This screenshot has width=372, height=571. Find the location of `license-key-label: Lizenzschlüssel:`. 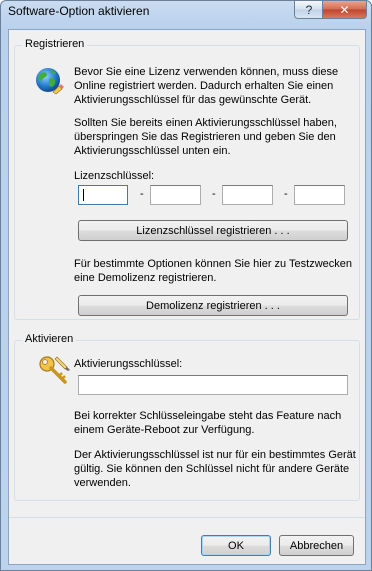

license-key-label: Lizenzschlüssel: is located at coordinates (114, 176).